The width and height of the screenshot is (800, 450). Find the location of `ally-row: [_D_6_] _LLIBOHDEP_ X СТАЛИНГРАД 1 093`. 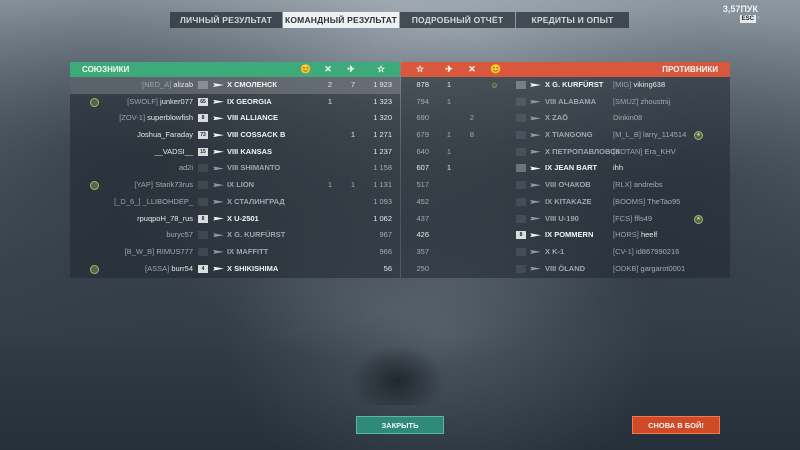

ally-row: [_D_6_] _LLIBOHDEP_ X СТАЛИНГРАД 1 093 is located at coordinates (235, 202).